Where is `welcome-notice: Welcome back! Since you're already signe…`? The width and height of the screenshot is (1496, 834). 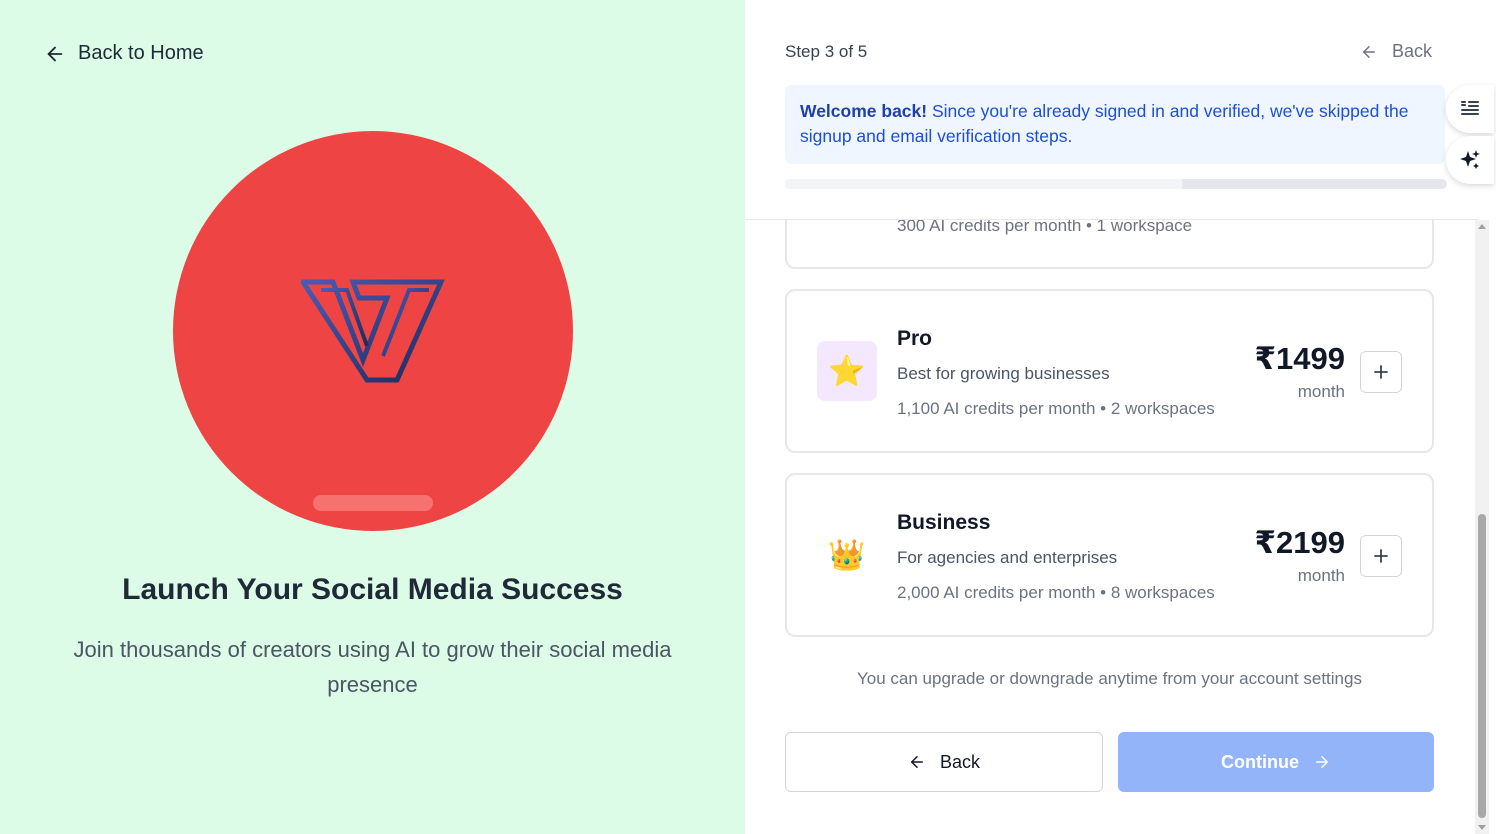 welcome-notice: Welcome back! Since you're already signe… is located at coordinates (1115, 124).